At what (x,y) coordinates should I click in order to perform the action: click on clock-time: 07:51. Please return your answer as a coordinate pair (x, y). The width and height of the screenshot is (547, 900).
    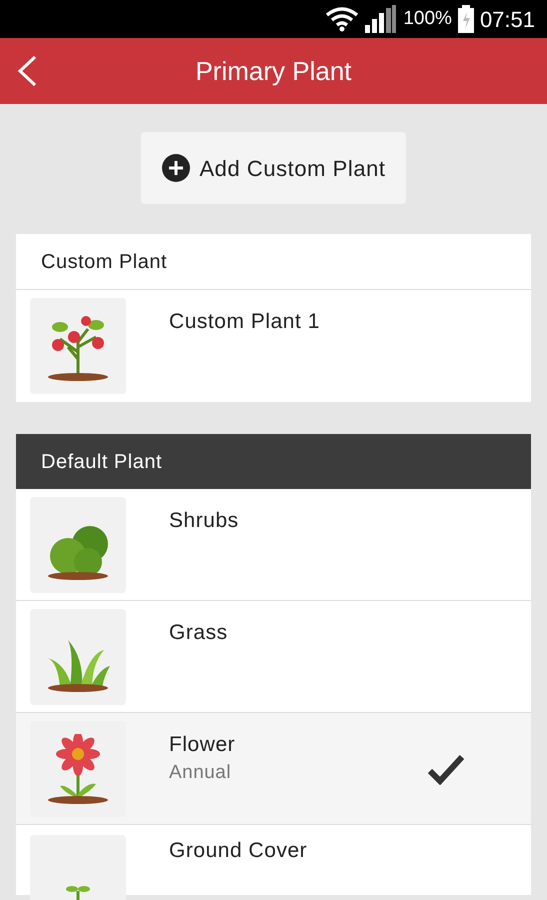
    Looking at the image, I should click on (507, 20).